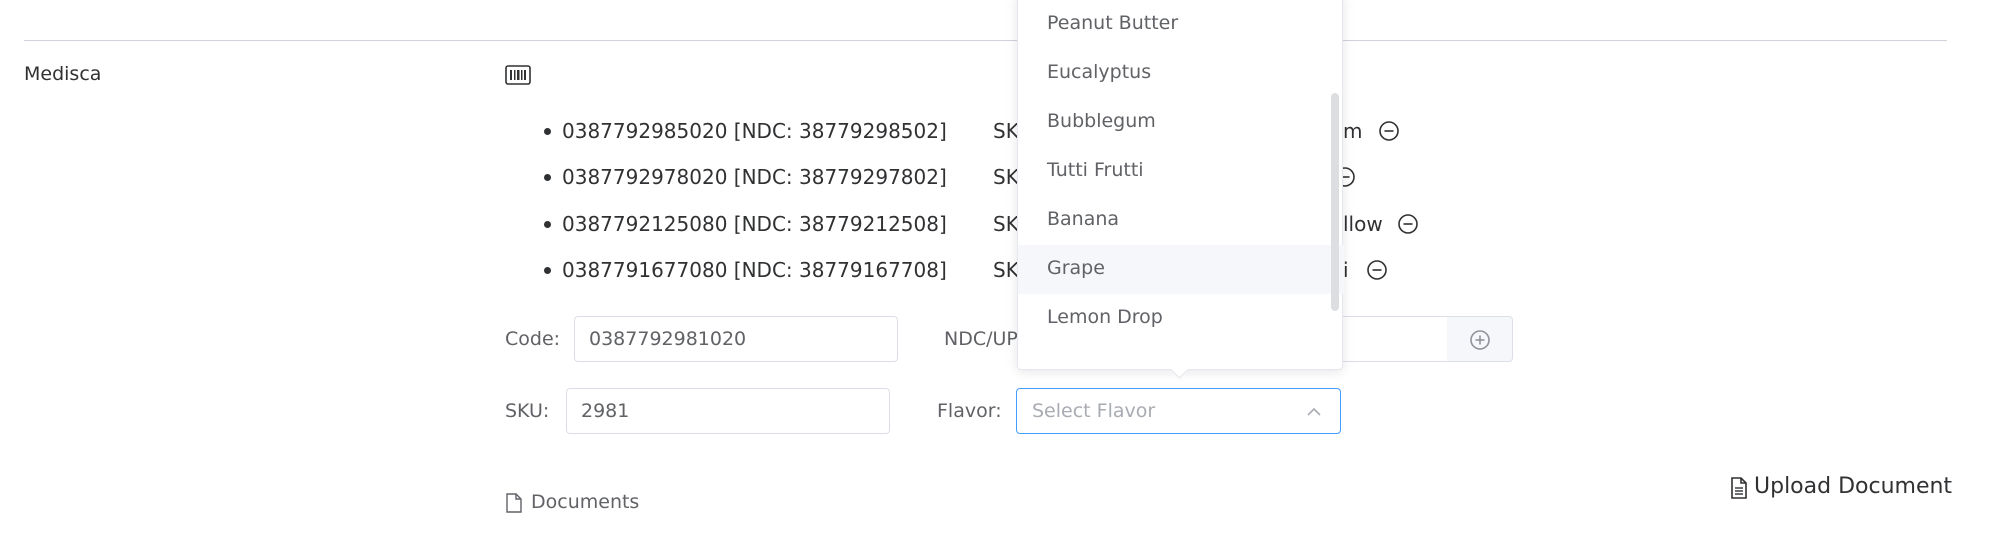  What do you see at coordinates (728, 411) in the screenshot?
I see `sku-input` at bounding box center [728, 411].